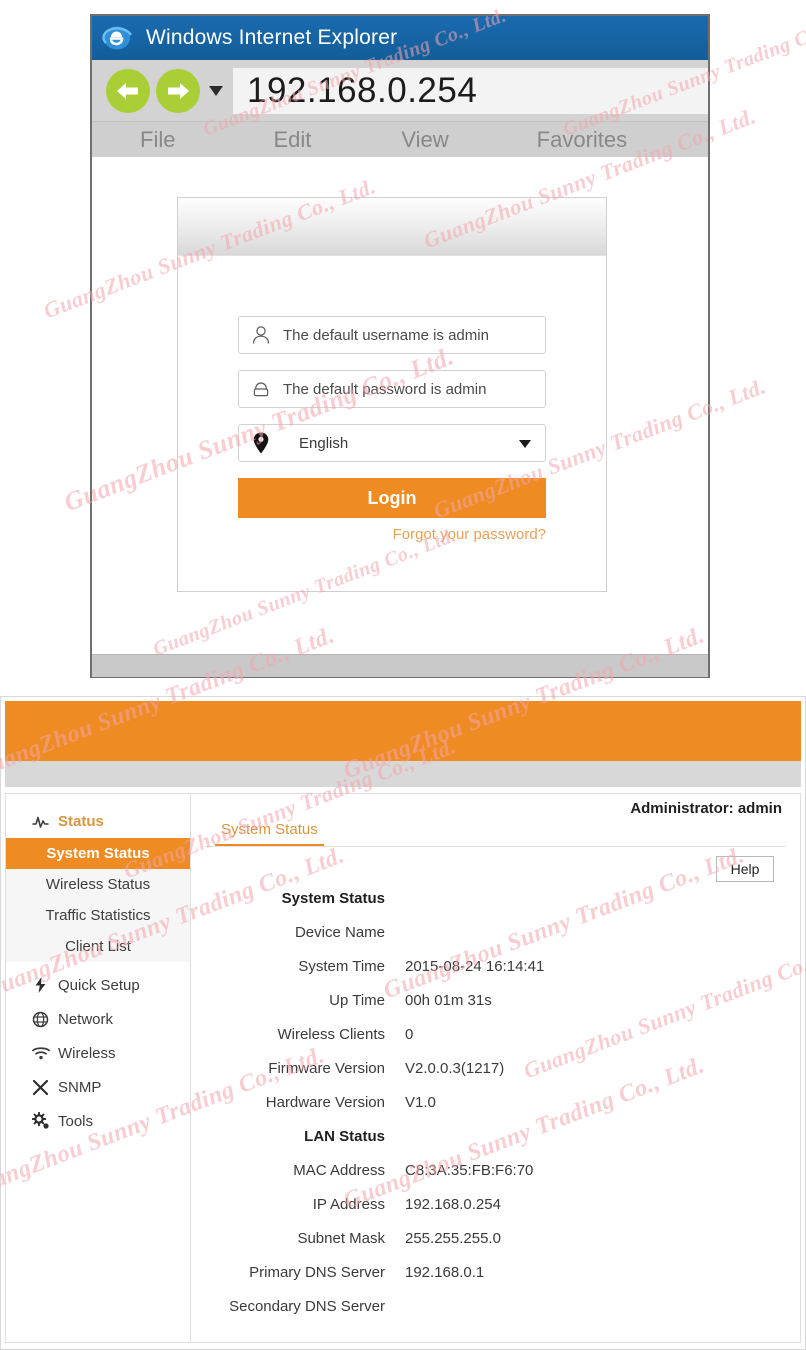  What do you see at coordinates (582, 140) in the screenshot?
I see `menu-favorites: Favorites` at bounding box center [582, 140].